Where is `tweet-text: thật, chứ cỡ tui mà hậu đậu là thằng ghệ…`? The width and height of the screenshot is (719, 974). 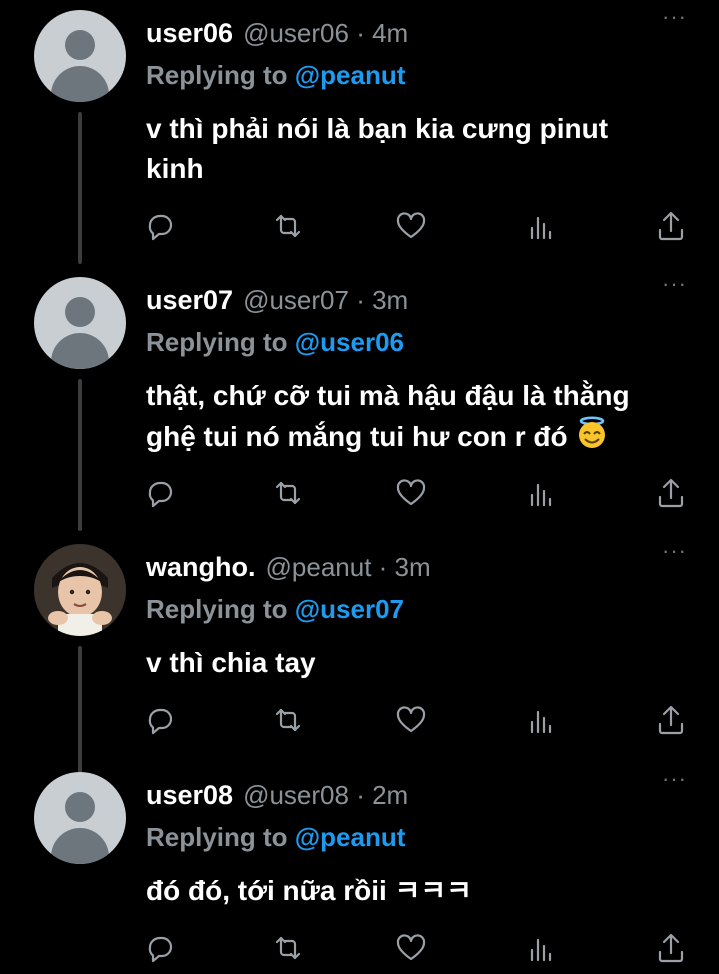 tweet-text: thật, chứ cỡ tui mà hậu đậu là thằng ghệ… is located at coordinates (426, 418).